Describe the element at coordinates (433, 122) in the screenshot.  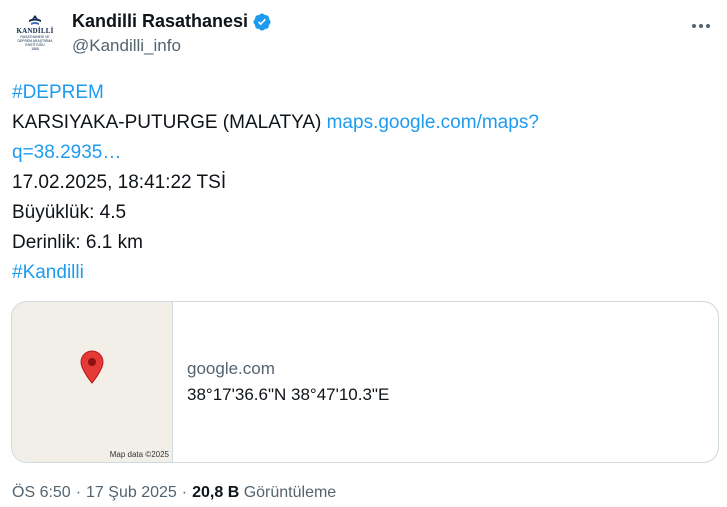
I see `maps-link-part-1: maps.google.com/maps?` at that location.